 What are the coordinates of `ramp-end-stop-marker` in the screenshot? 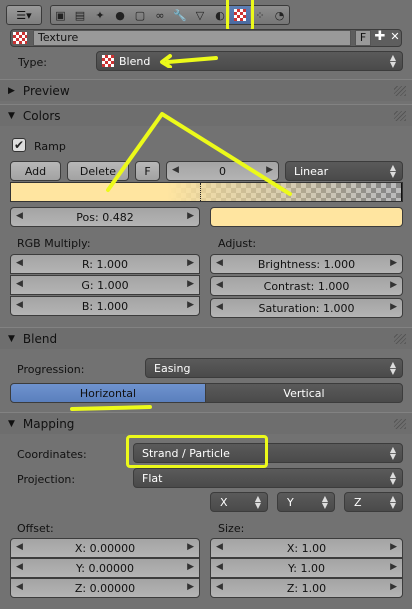 It's located at (401, 192).